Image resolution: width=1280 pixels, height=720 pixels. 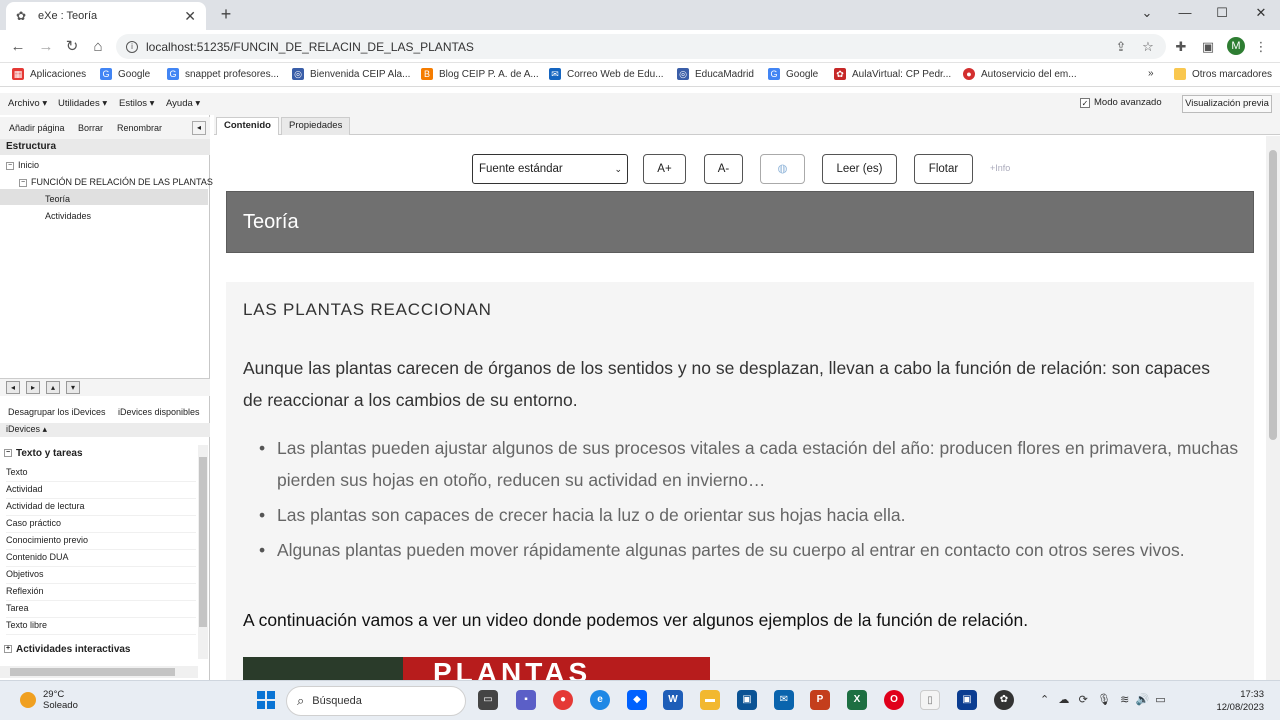 I want to click on font-increase-button: A+, so click(x=664, y=169).